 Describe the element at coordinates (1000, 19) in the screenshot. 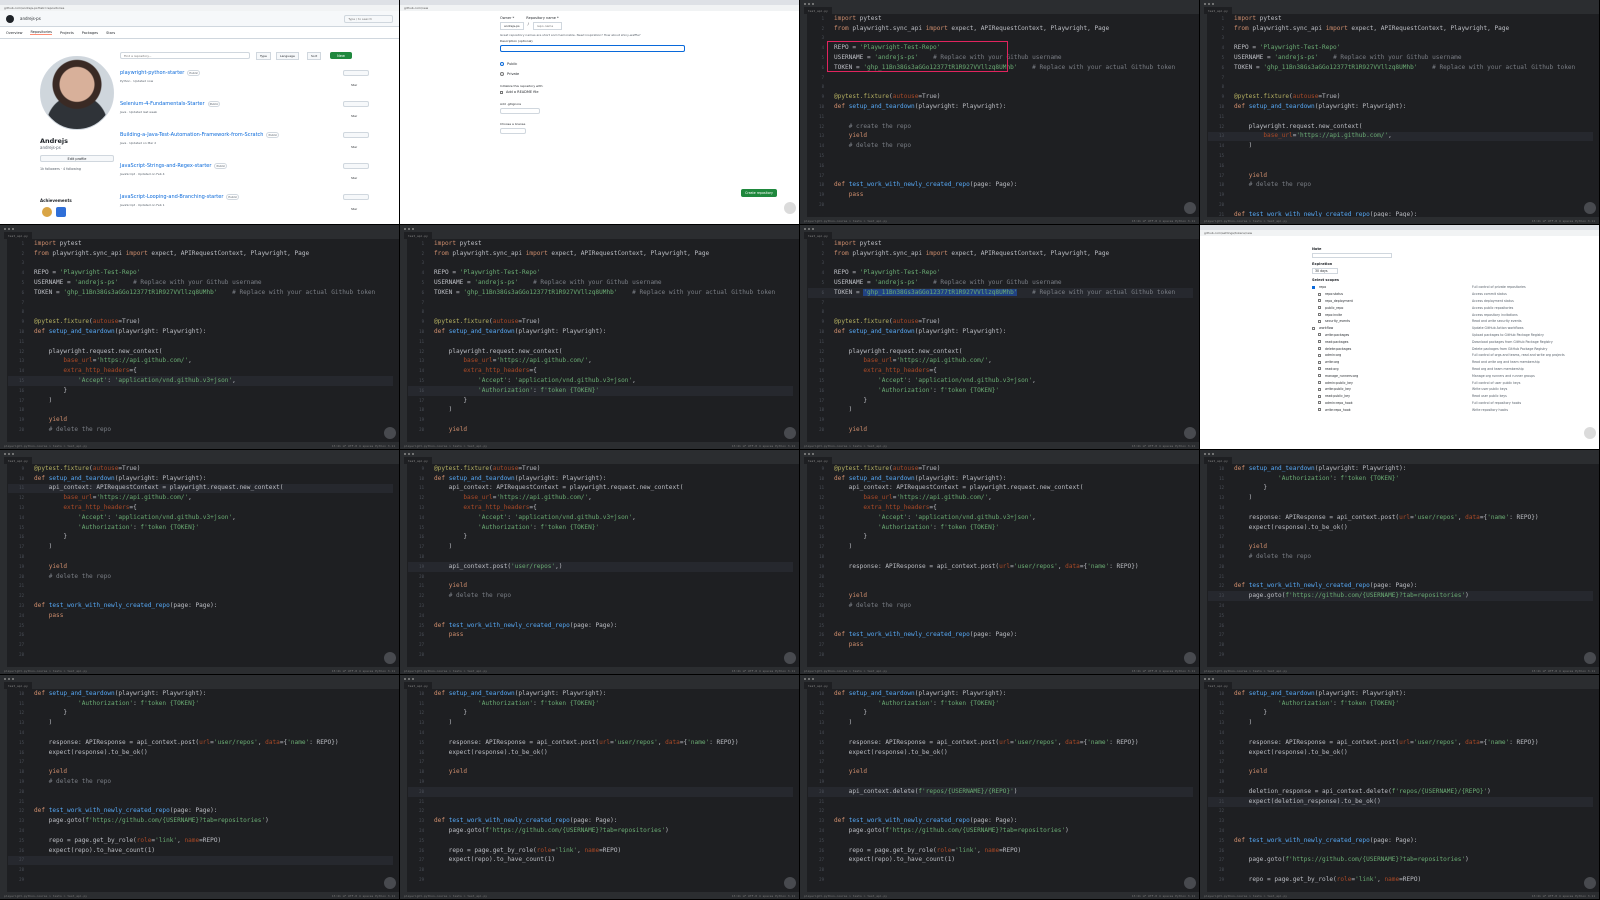

I see `code-line: 1 import pytest` at that location.